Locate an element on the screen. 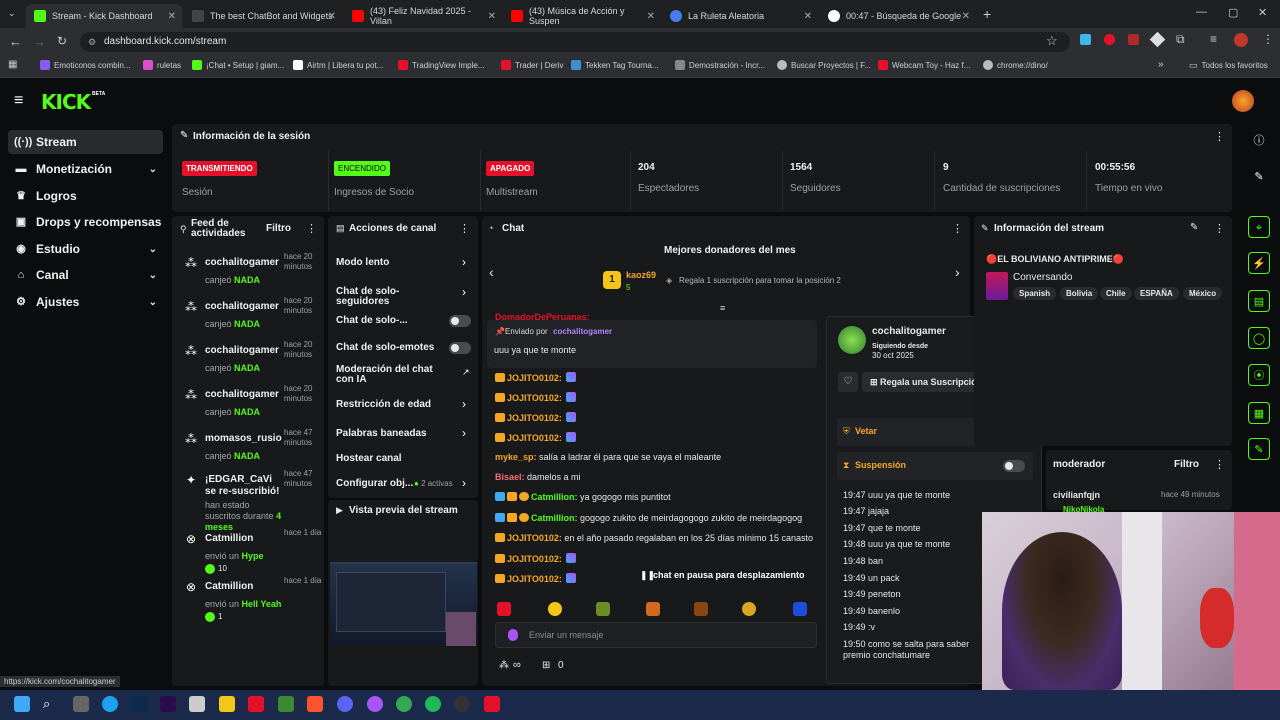  mods-menu-icon: ⋮ is located at coordinates (1219, 464).